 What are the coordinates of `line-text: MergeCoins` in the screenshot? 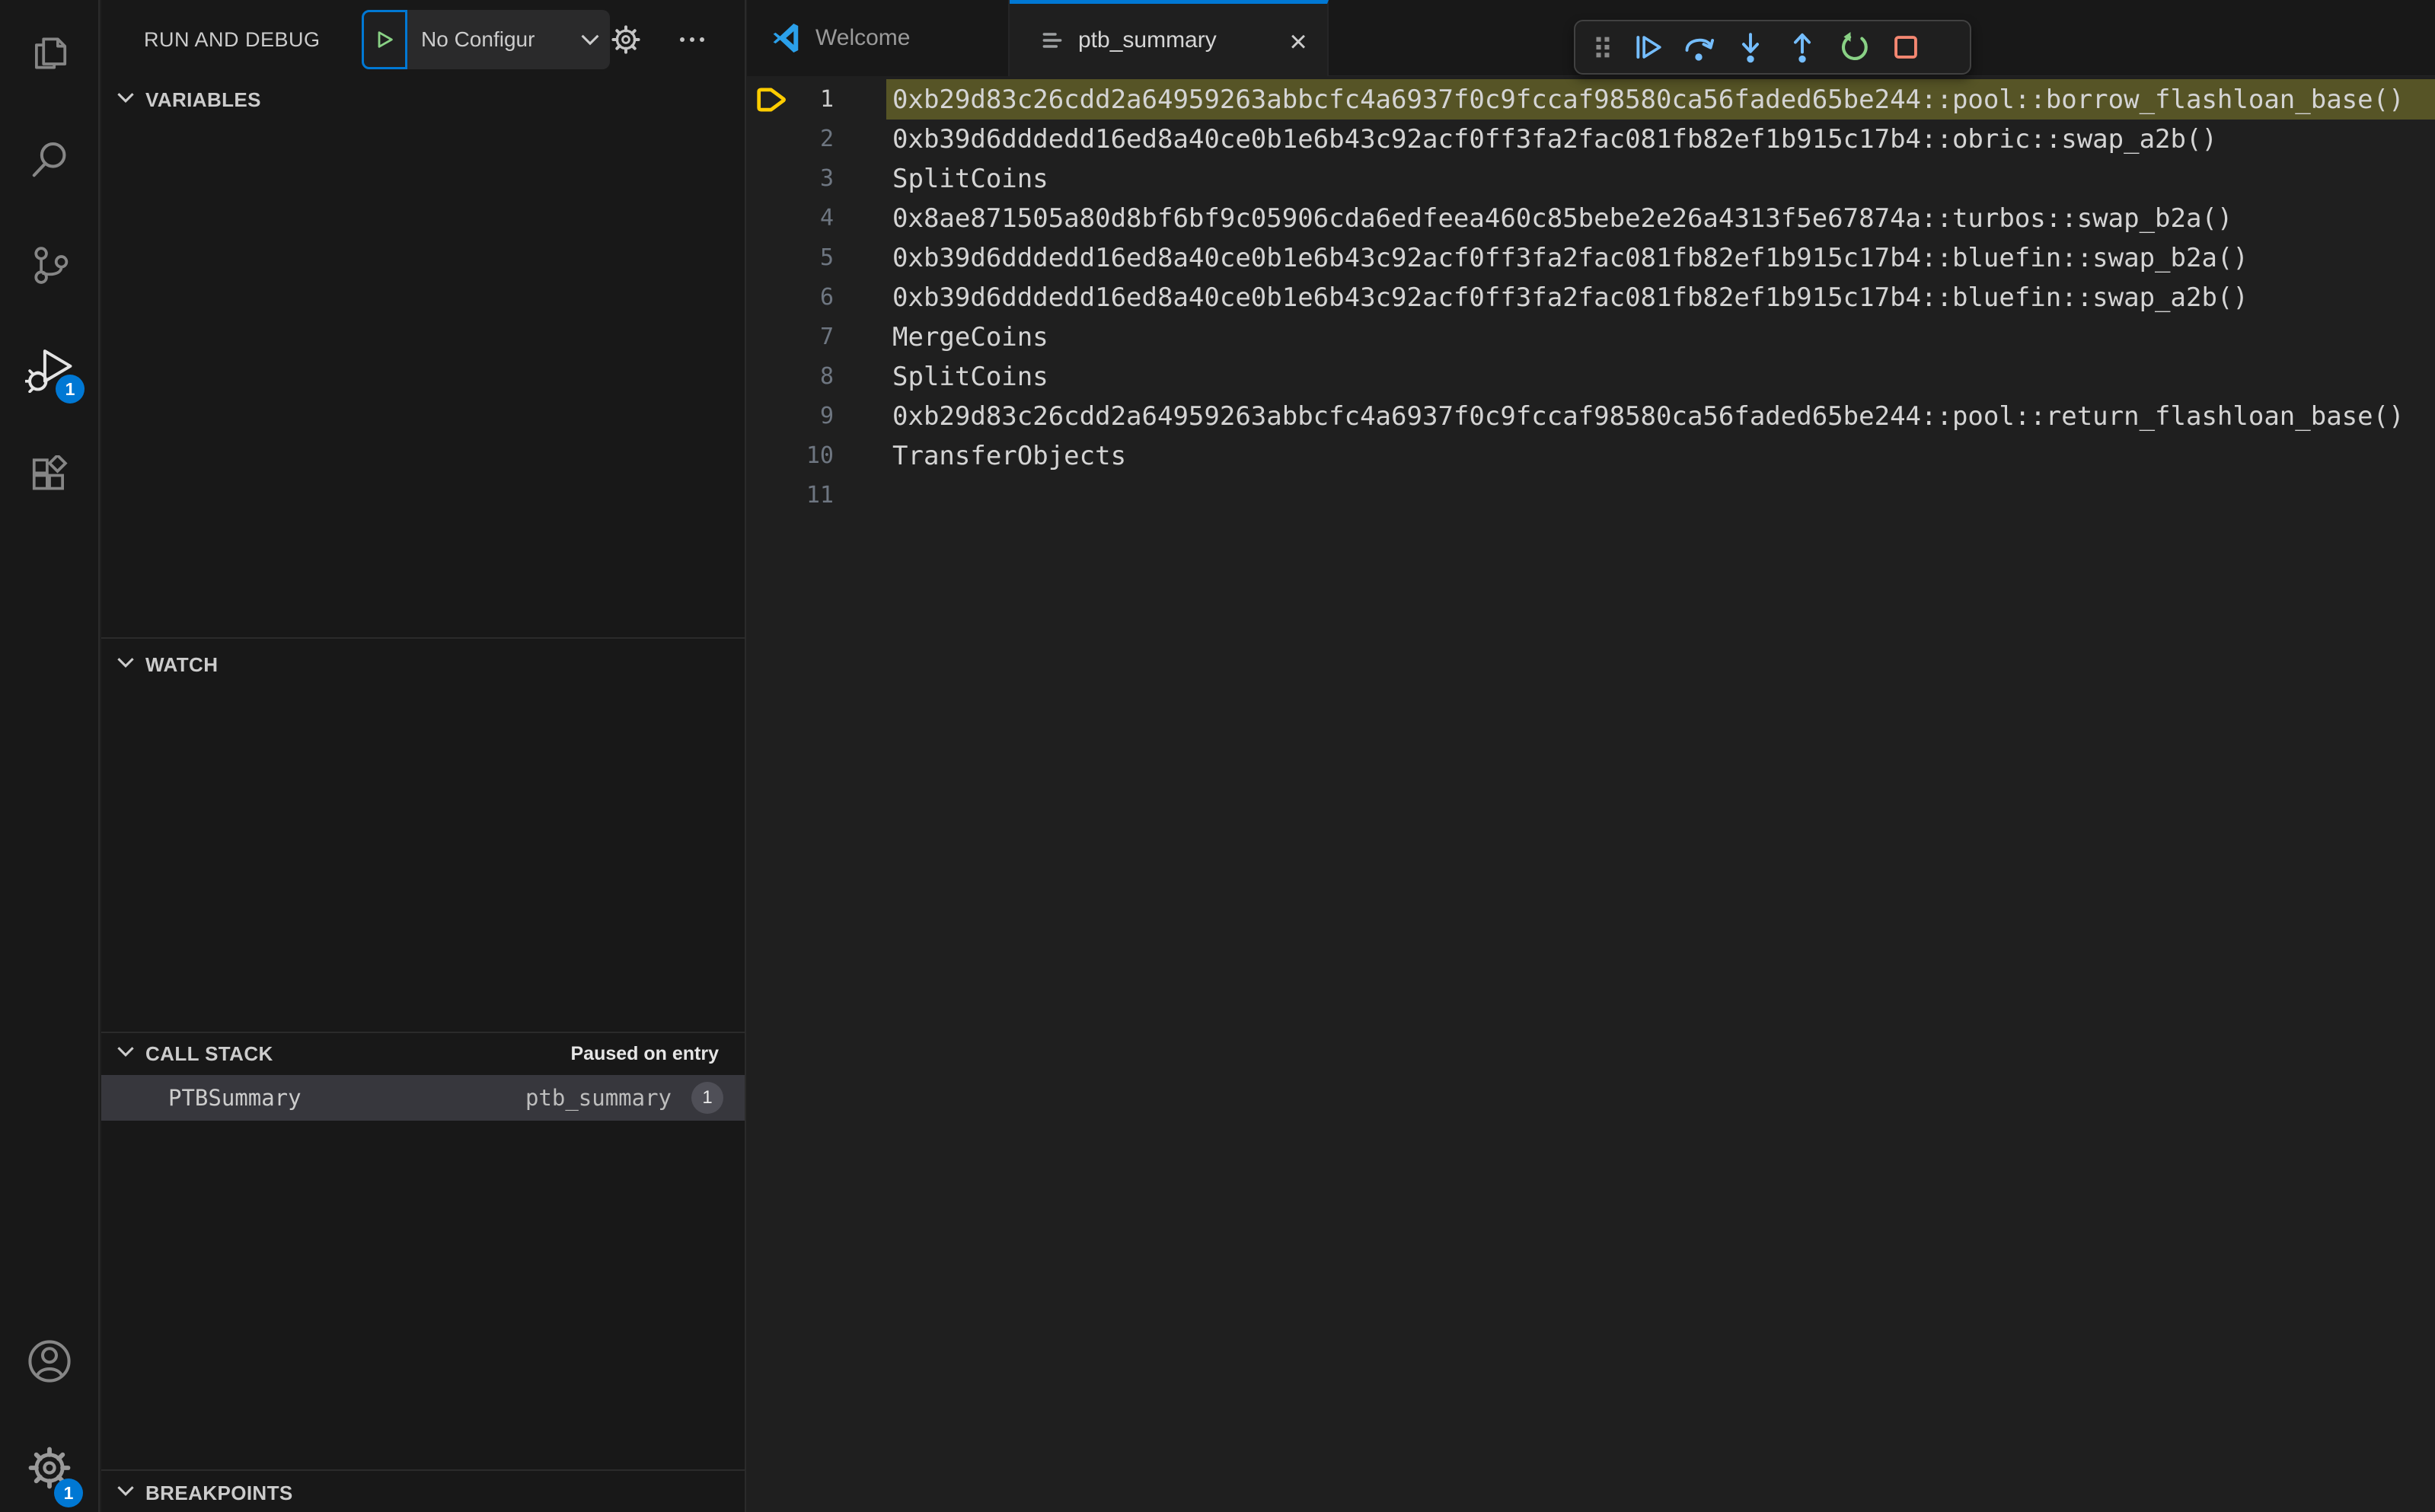 It's located at (970, 337).